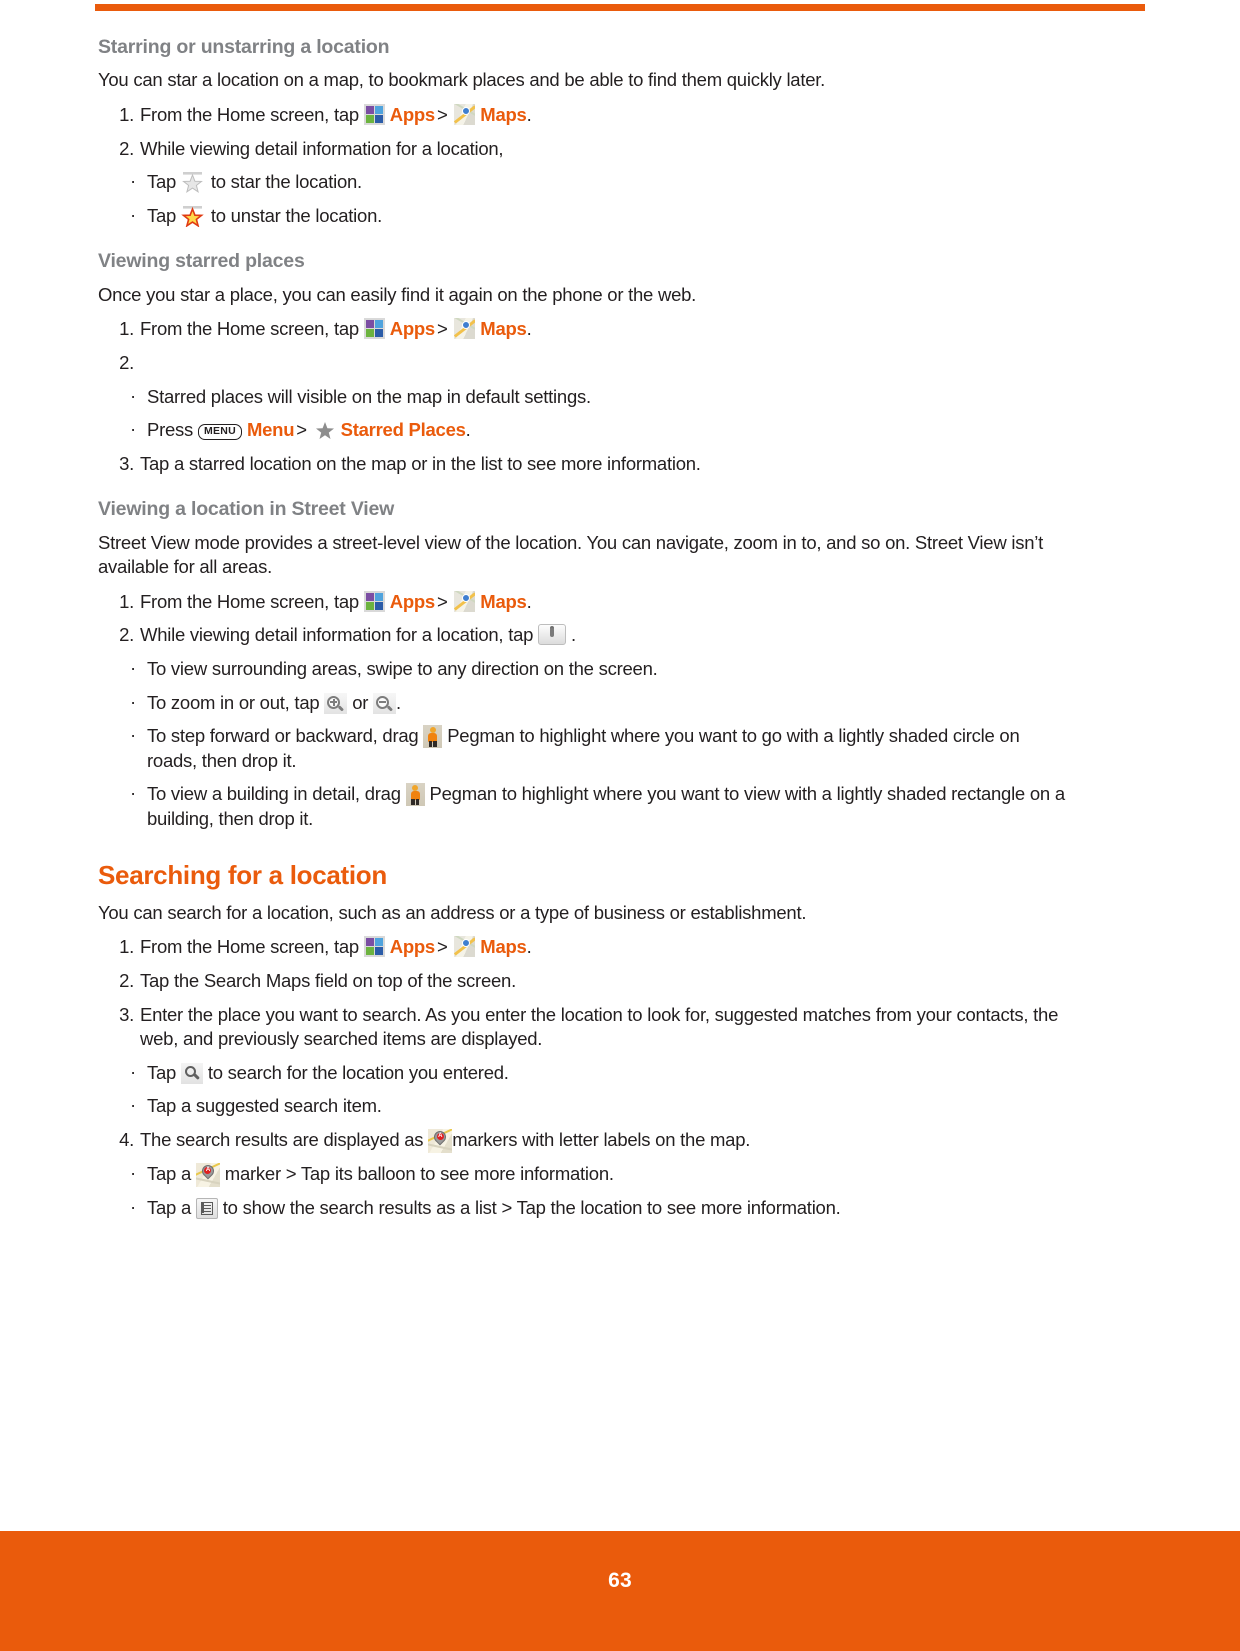  I want to click on list-item: · Press MENU Menu > Starred Places., so click(585, 430).